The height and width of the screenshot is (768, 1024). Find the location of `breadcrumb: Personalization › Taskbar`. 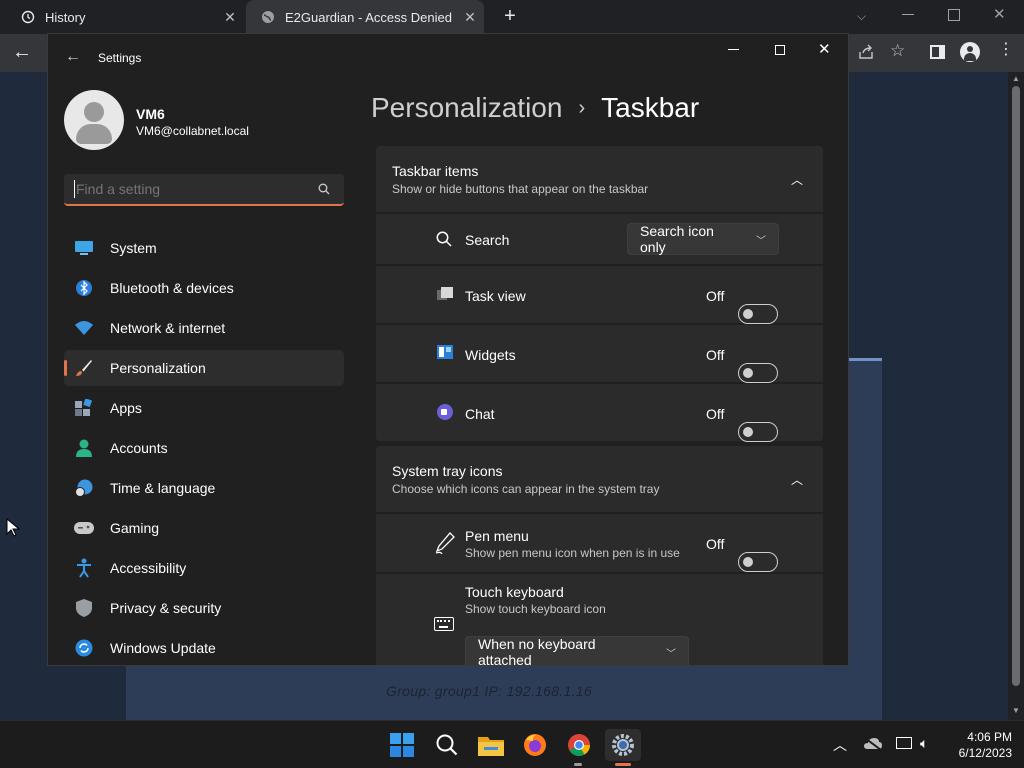

breadcrumb: Personalization › Taskbar is located at coordinates (535, 108).